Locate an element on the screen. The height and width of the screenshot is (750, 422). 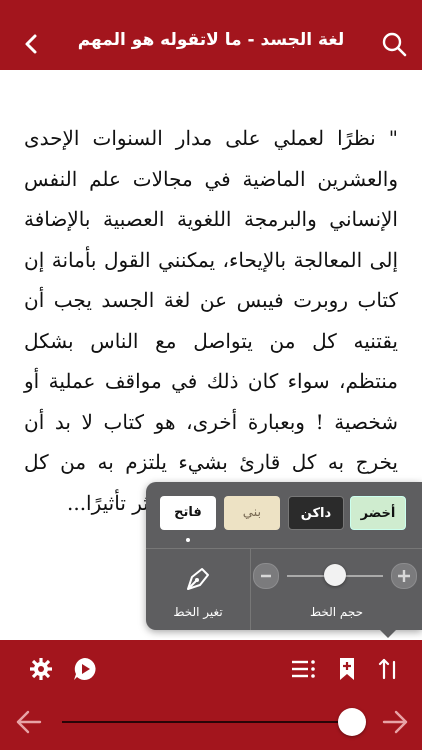
plus-icon is located at coordinates (404, 576).